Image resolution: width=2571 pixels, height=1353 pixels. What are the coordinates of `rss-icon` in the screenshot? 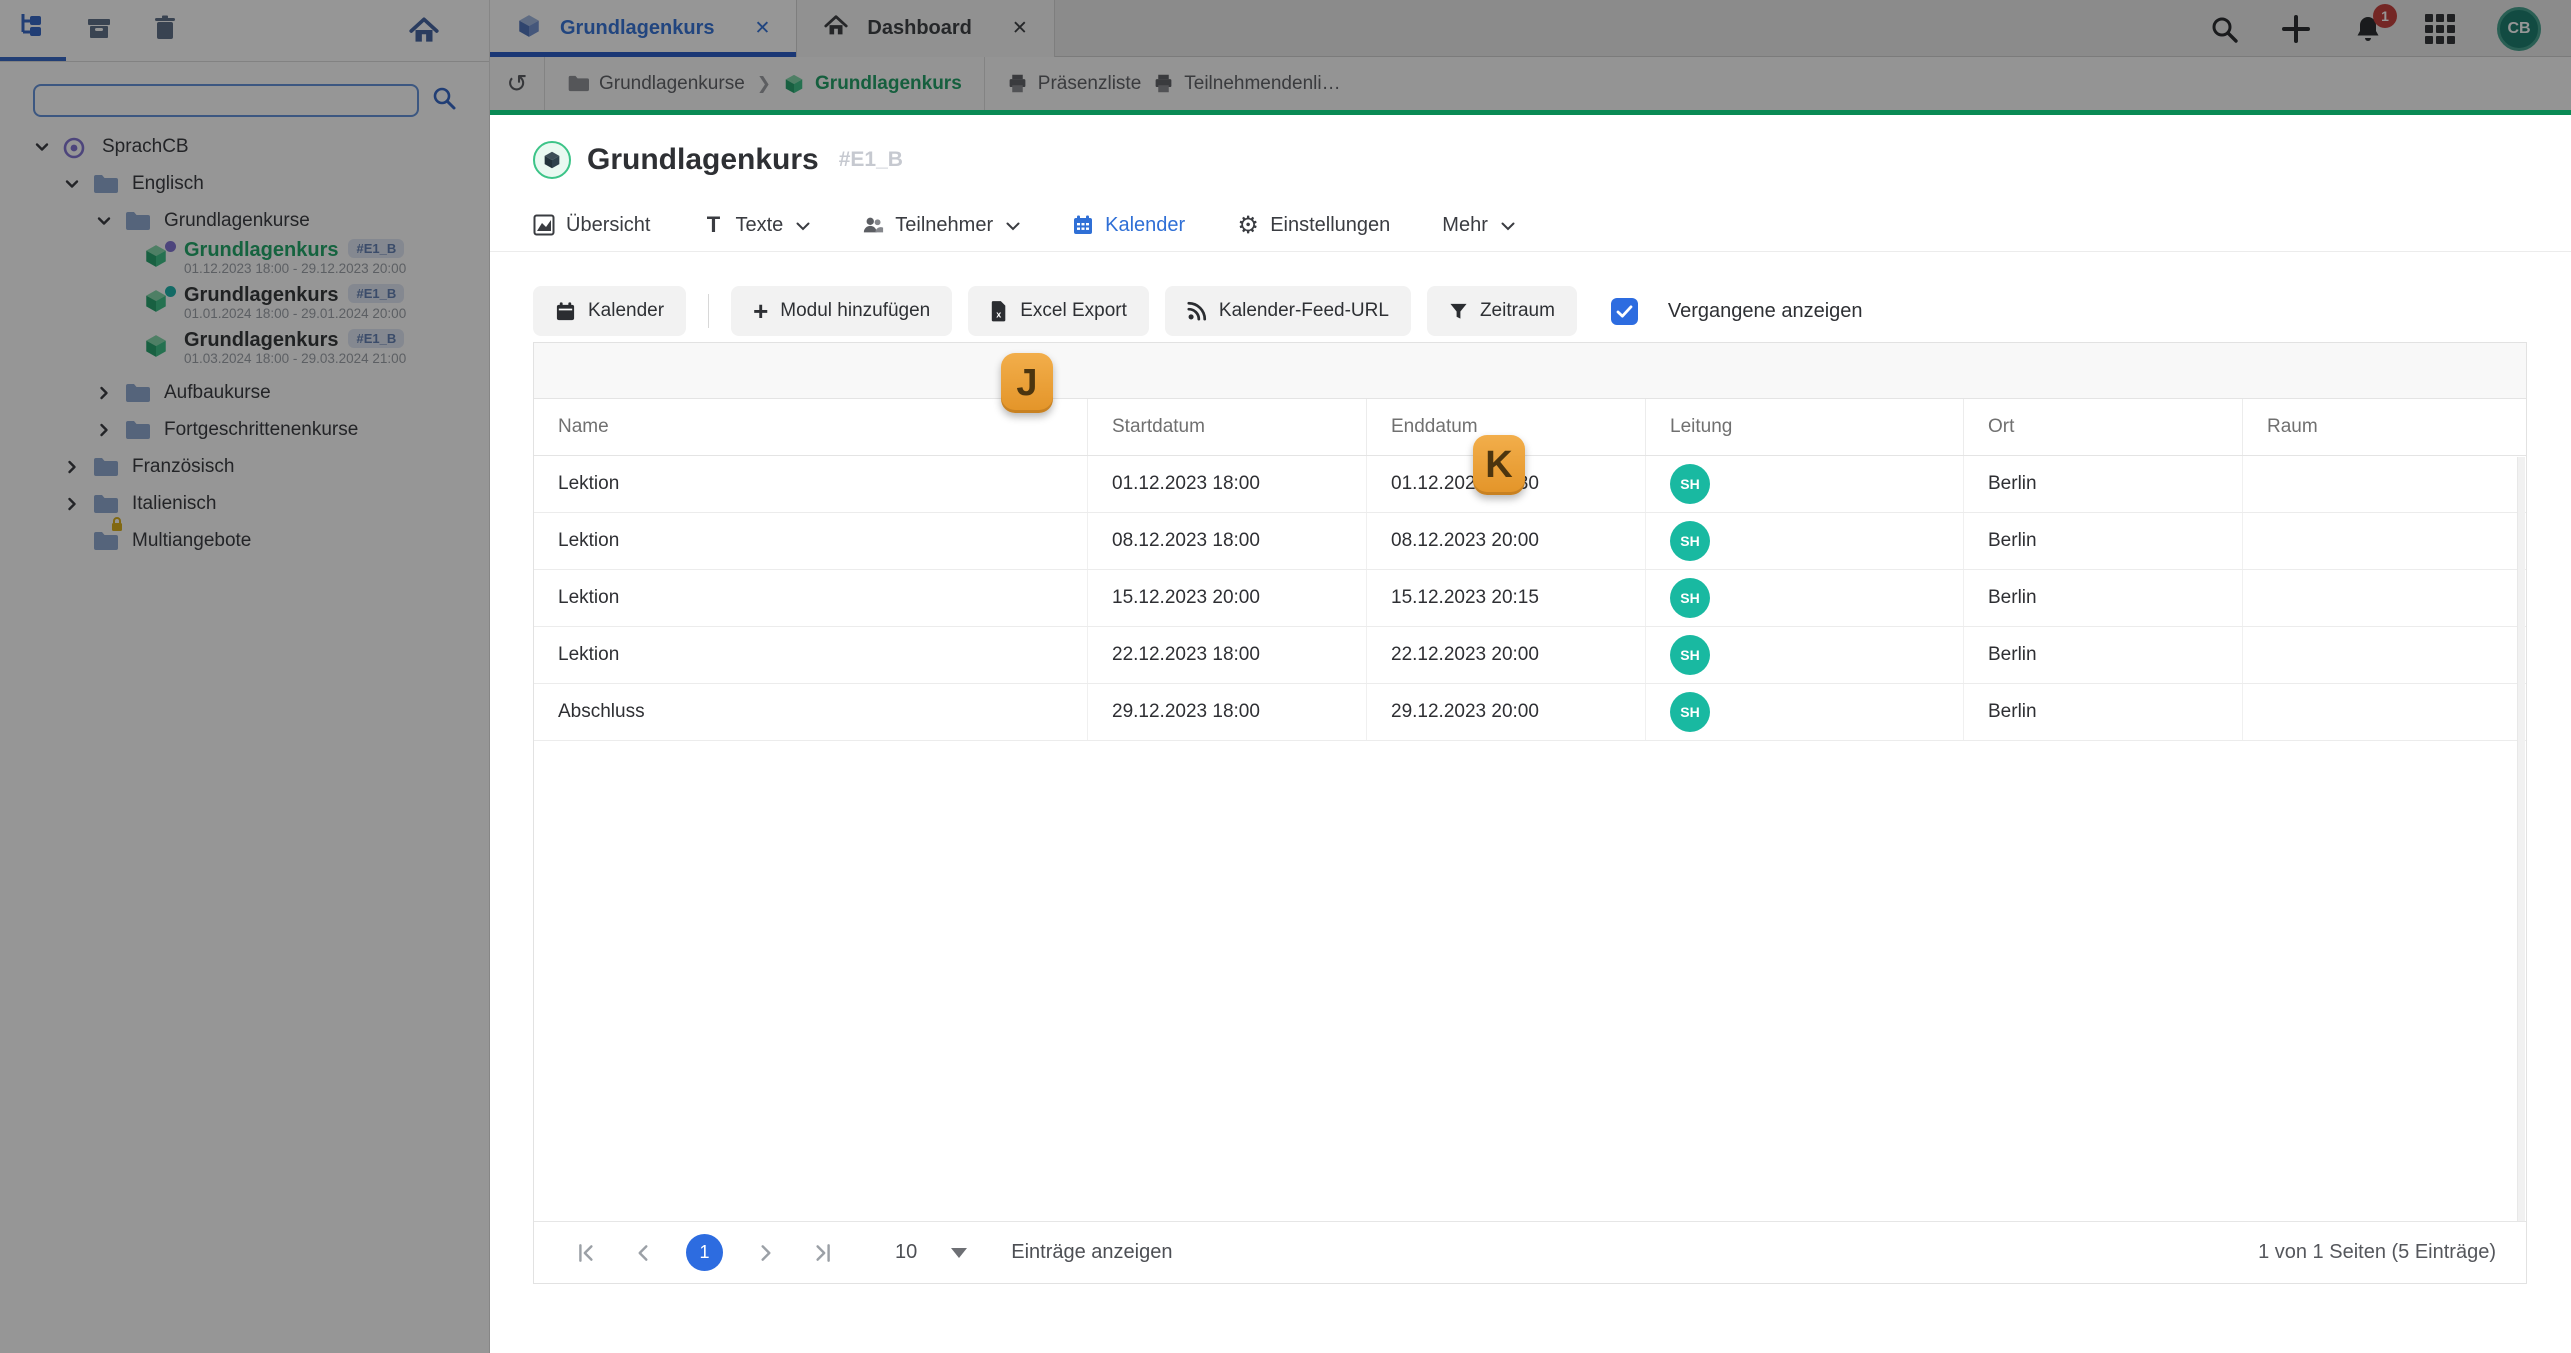 It's located at (1196, 311).